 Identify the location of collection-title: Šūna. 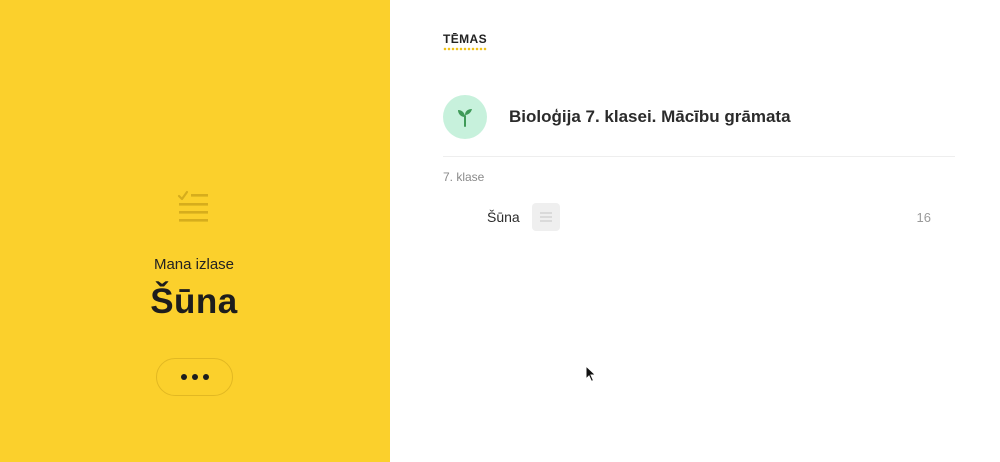
(194, 301).